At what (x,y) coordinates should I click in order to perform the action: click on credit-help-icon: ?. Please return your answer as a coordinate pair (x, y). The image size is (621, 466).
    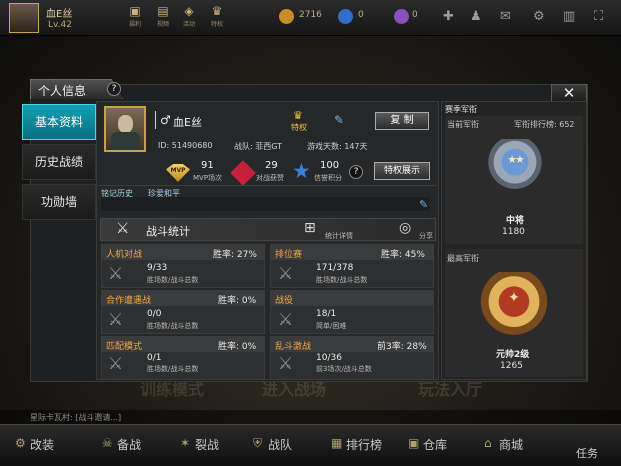
    Looking at the image, I should click on (356, 172).